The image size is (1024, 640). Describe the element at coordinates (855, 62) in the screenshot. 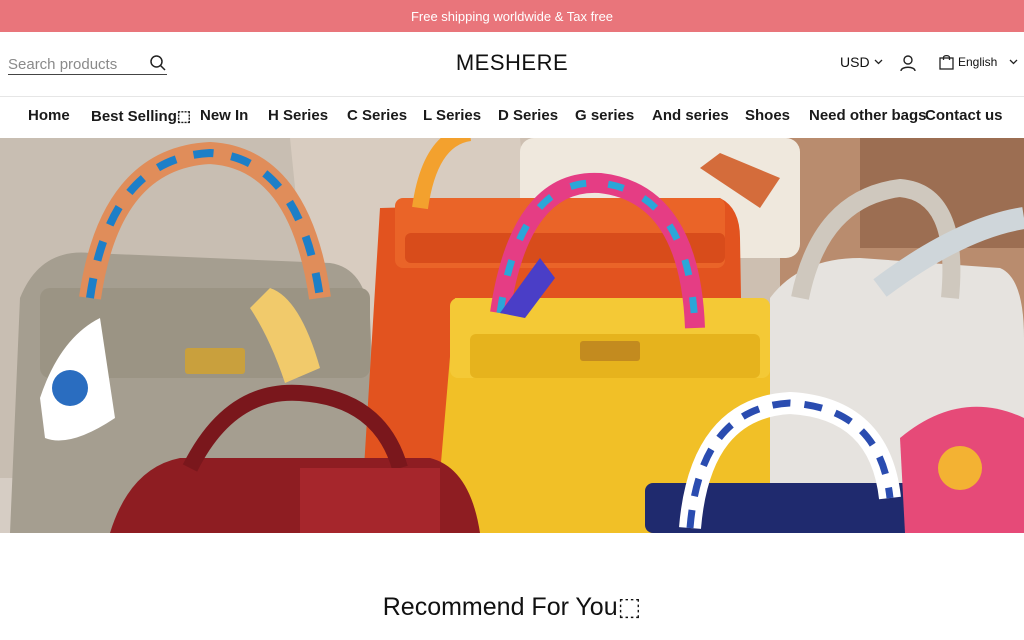

I see `currency-label: USD` at that location.